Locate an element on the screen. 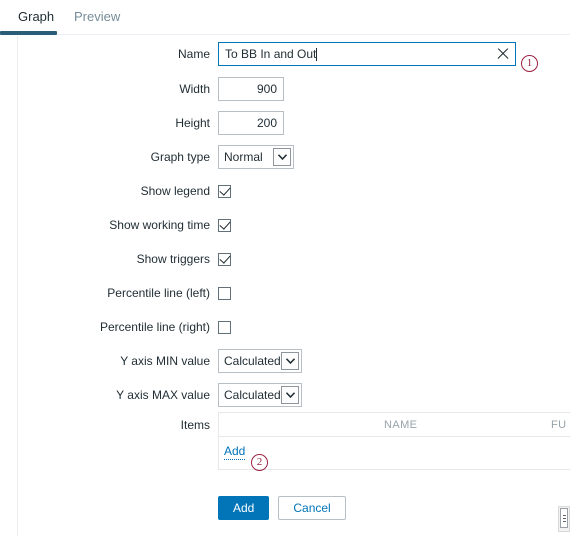 Image resolution: width=570 pixels, height=536 pixels. y-axis-max-label: Y axis MAX value is located at coordinates (163, 395).